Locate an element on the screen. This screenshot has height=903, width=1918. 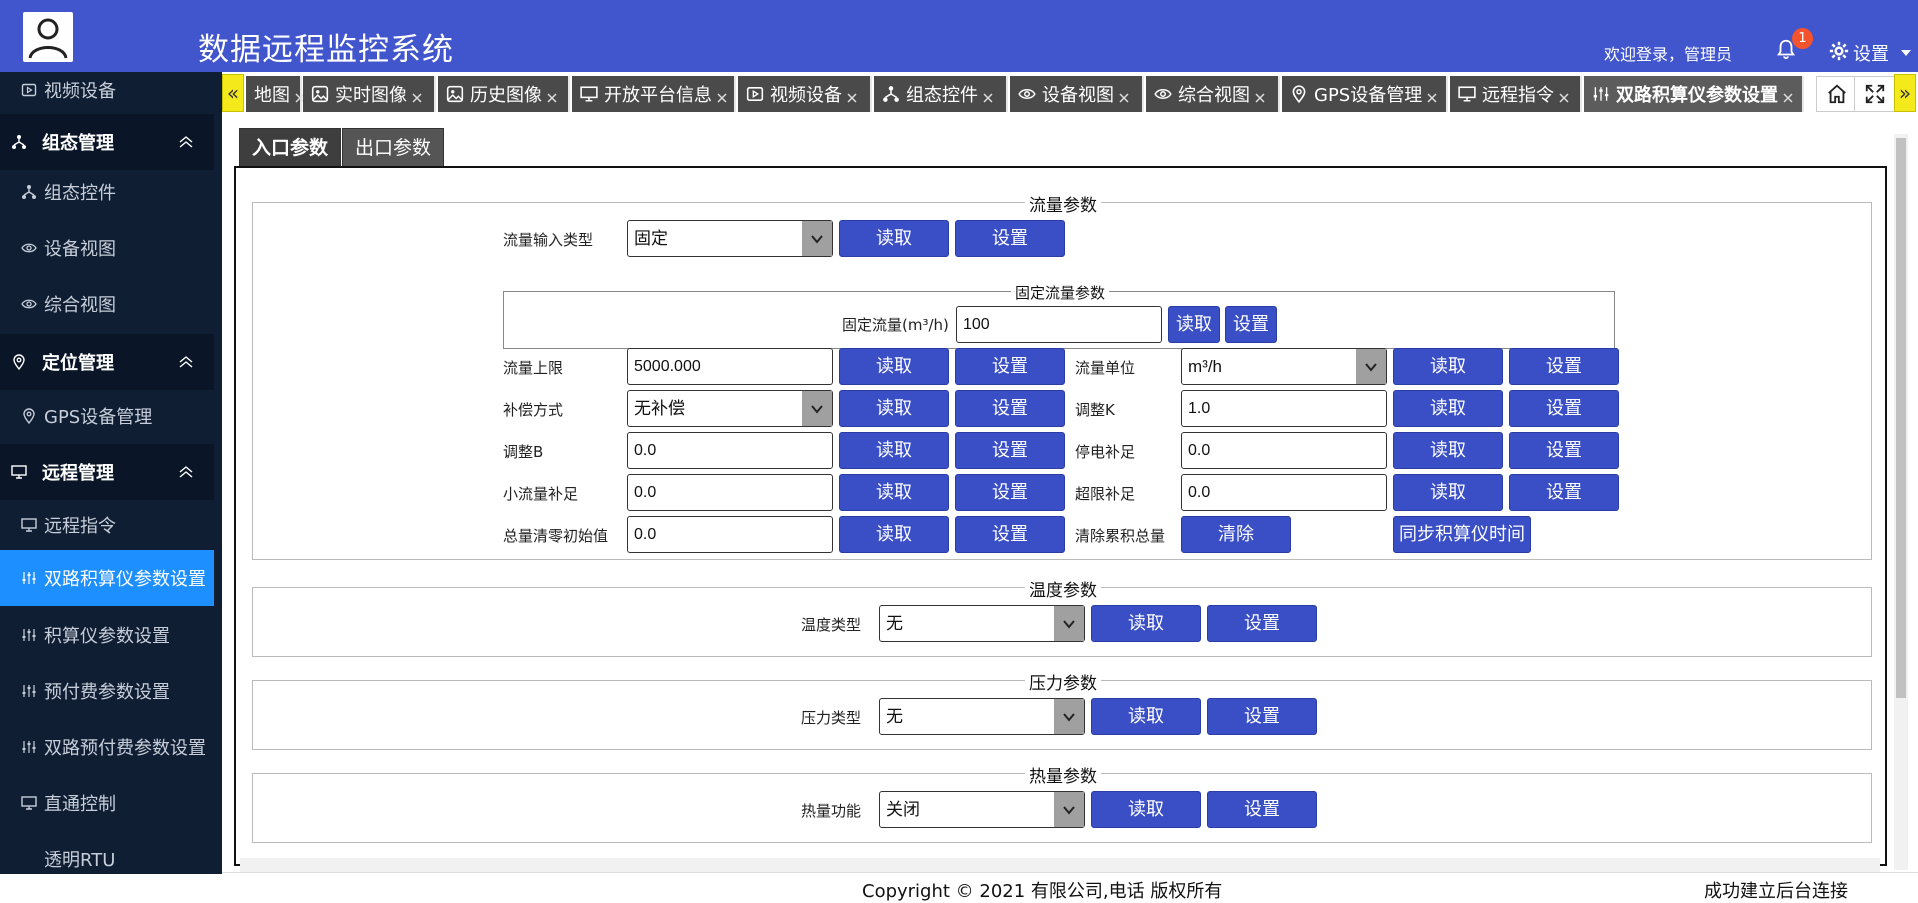
scroll-thumb is located at coordinates (1901, 418).